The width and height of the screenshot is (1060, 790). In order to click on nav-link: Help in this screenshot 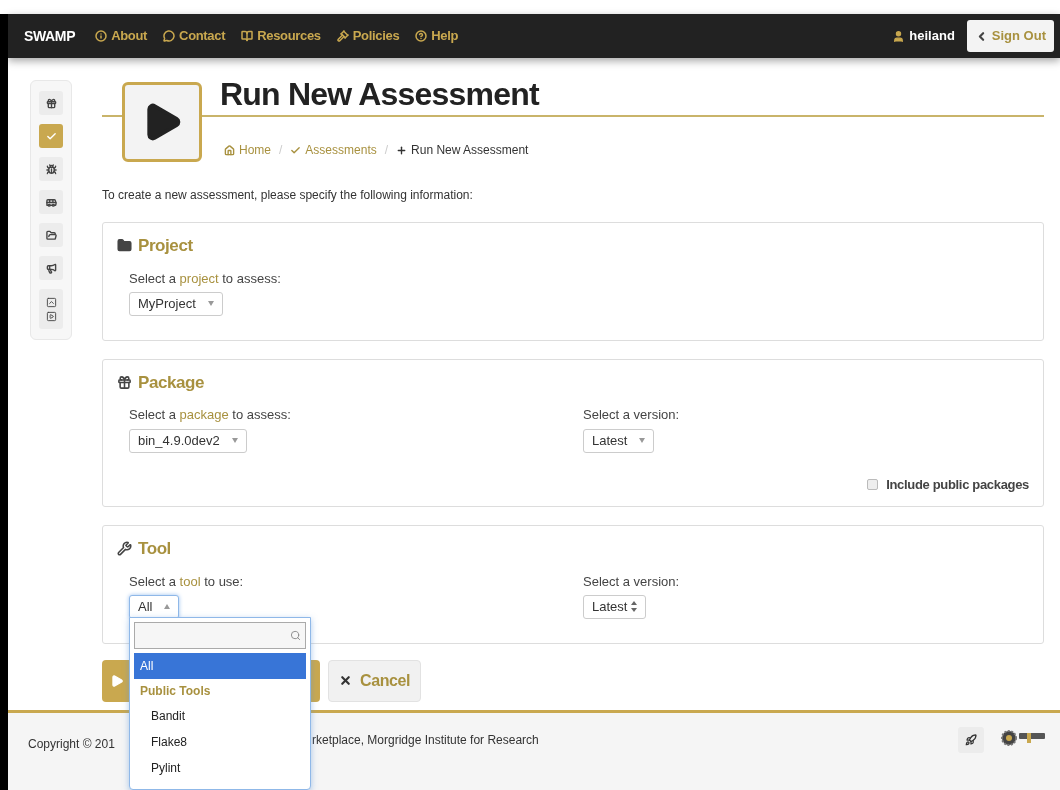, I will do `click(437, 36)`.